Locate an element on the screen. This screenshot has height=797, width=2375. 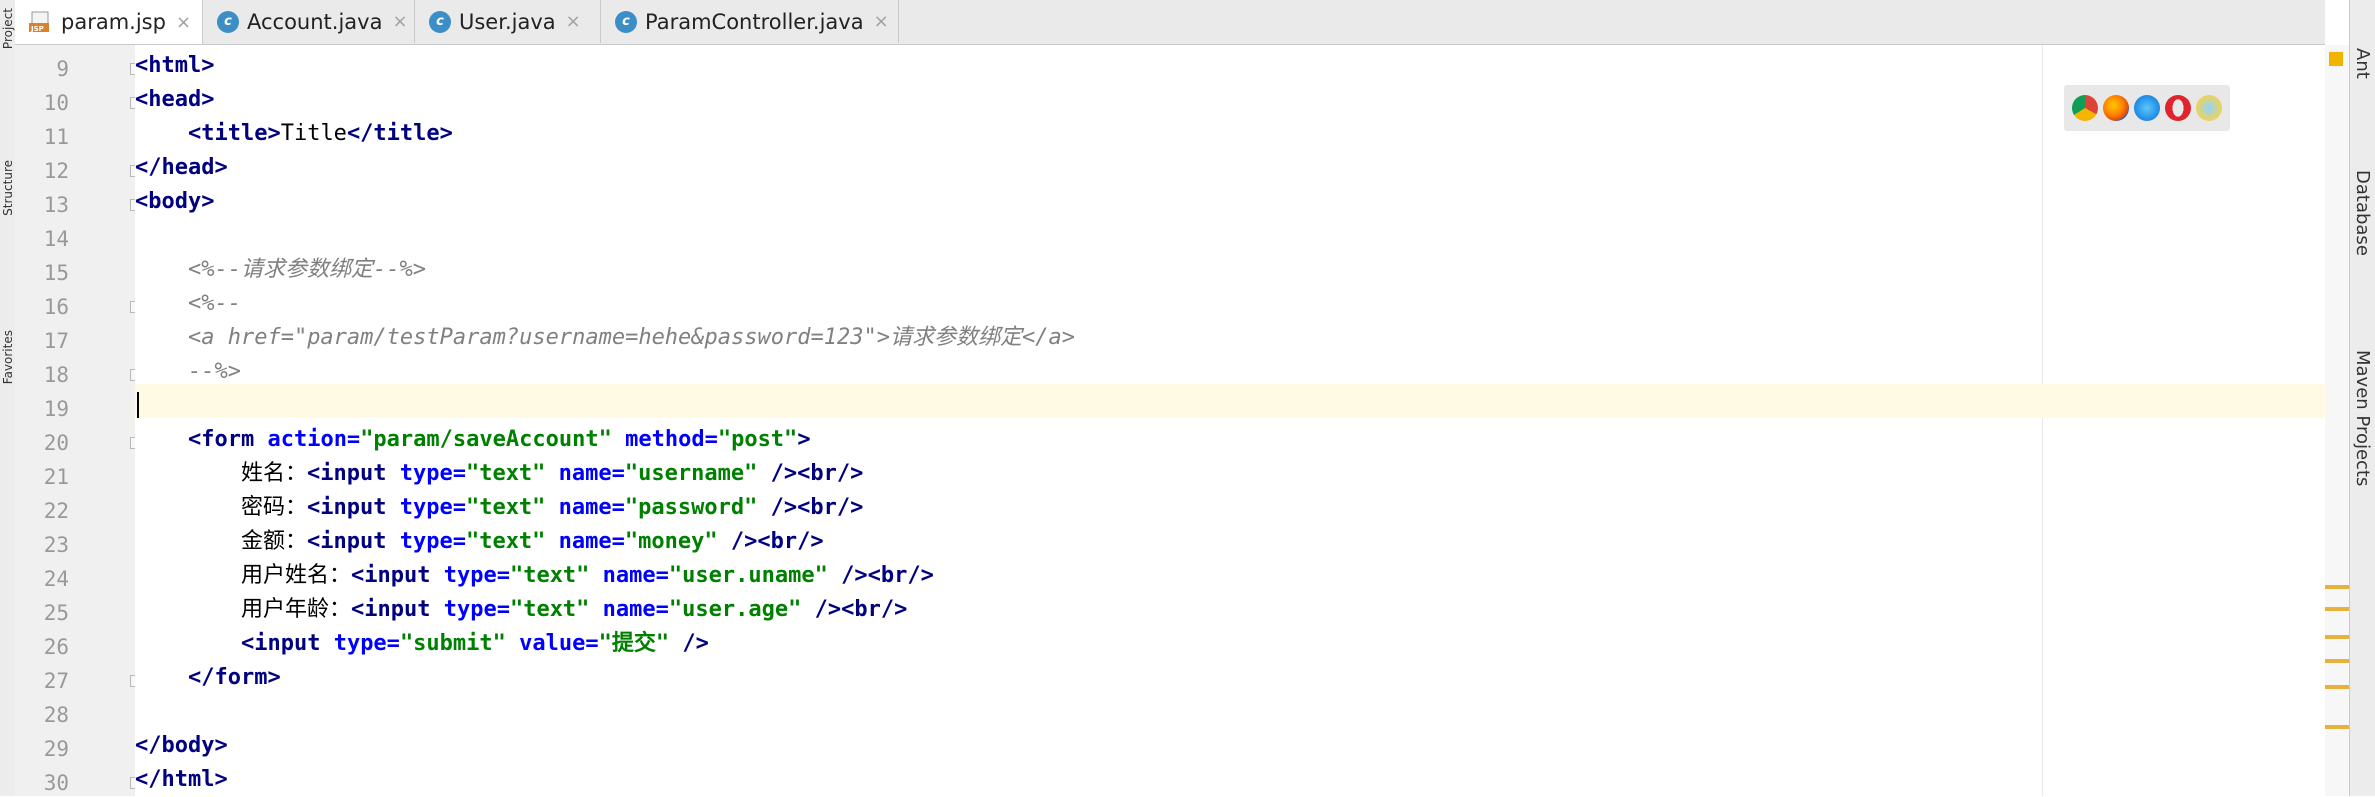
line-number: 30 is located at coordinates (56, 783).